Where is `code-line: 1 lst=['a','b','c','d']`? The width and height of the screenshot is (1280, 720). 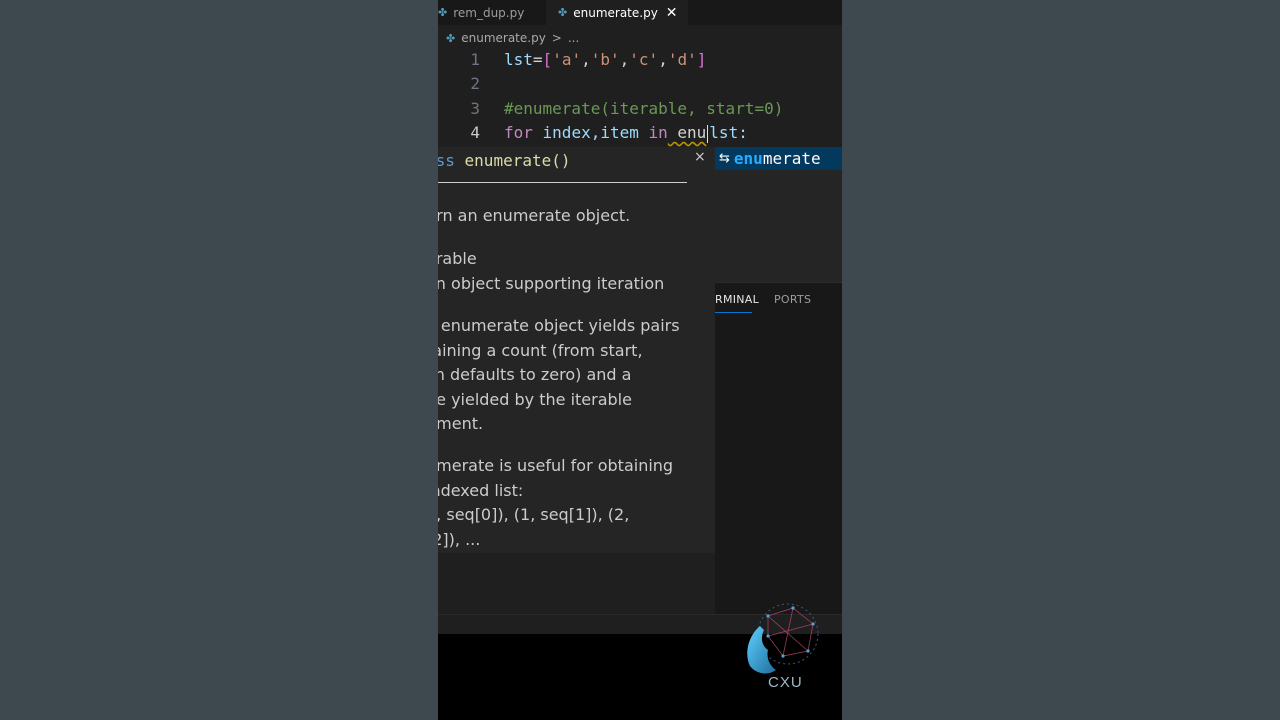
code-line: 1 lst=['a','b','c','d'] is located at coordinates (640, 60).